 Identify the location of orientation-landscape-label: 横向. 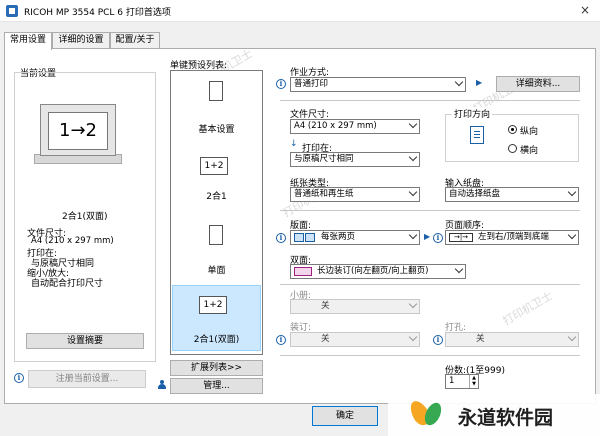
(529, 151).